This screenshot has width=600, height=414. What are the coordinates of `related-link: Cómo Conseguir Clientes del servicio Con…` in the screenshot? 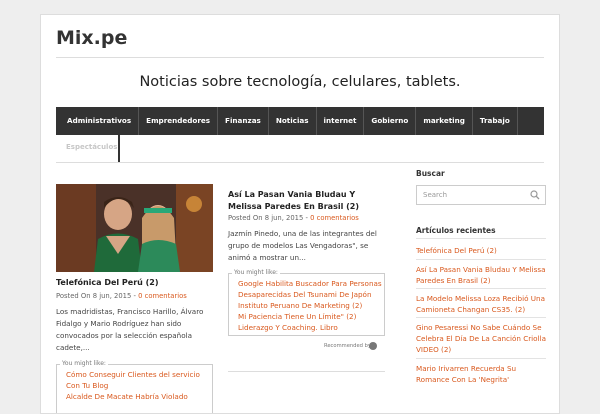 It's located at (139, 380).